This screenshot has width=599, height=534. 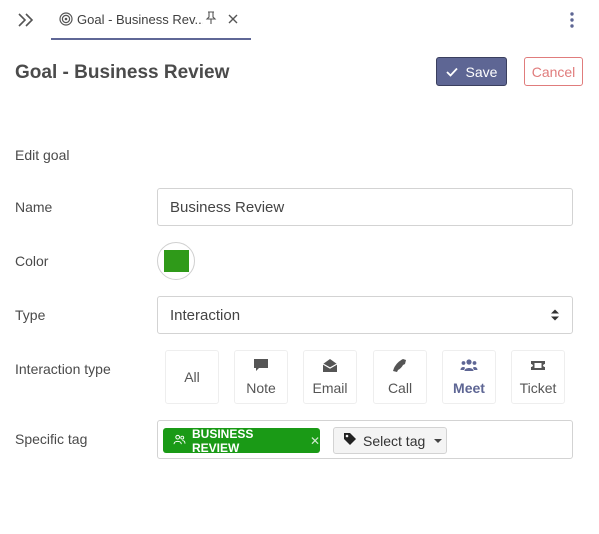 I want to click on name-label: Name, so click(x=34, y=207).